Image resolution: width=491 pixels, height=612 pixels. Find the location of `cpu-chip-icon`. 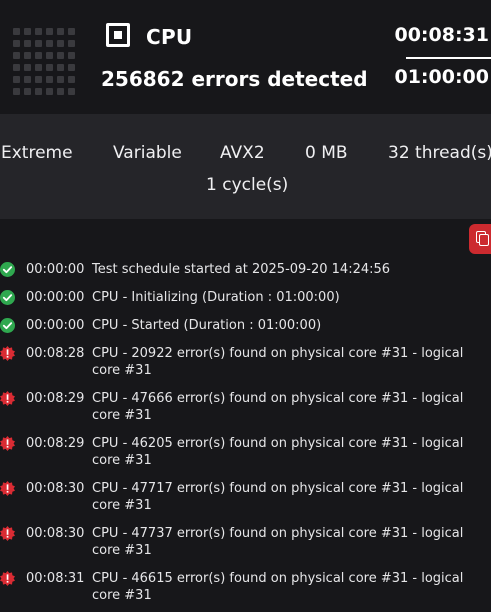

cpu-chip-icon is located at coordinates (118, 35).